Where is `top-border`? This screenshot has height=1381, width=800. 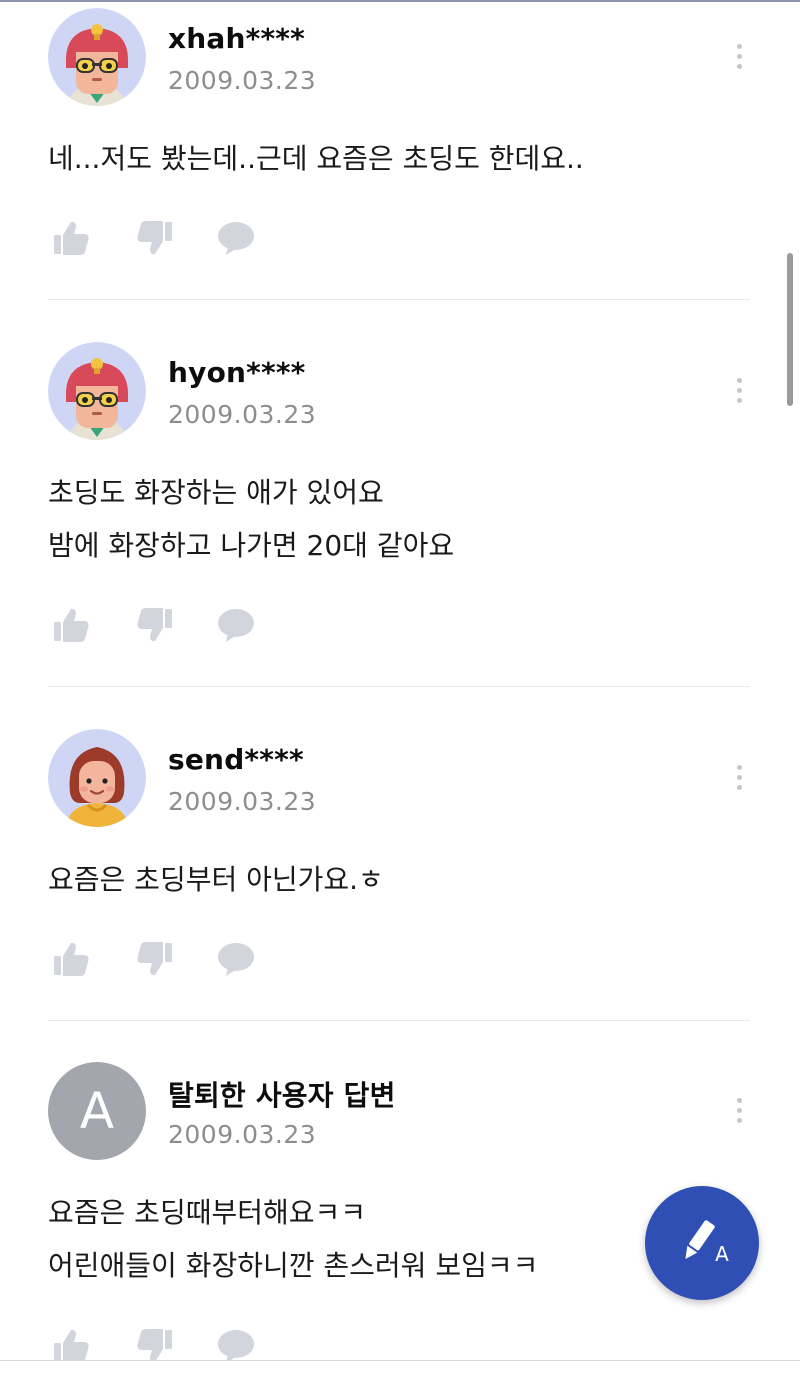 top-border is located at coordinates (400, 1).